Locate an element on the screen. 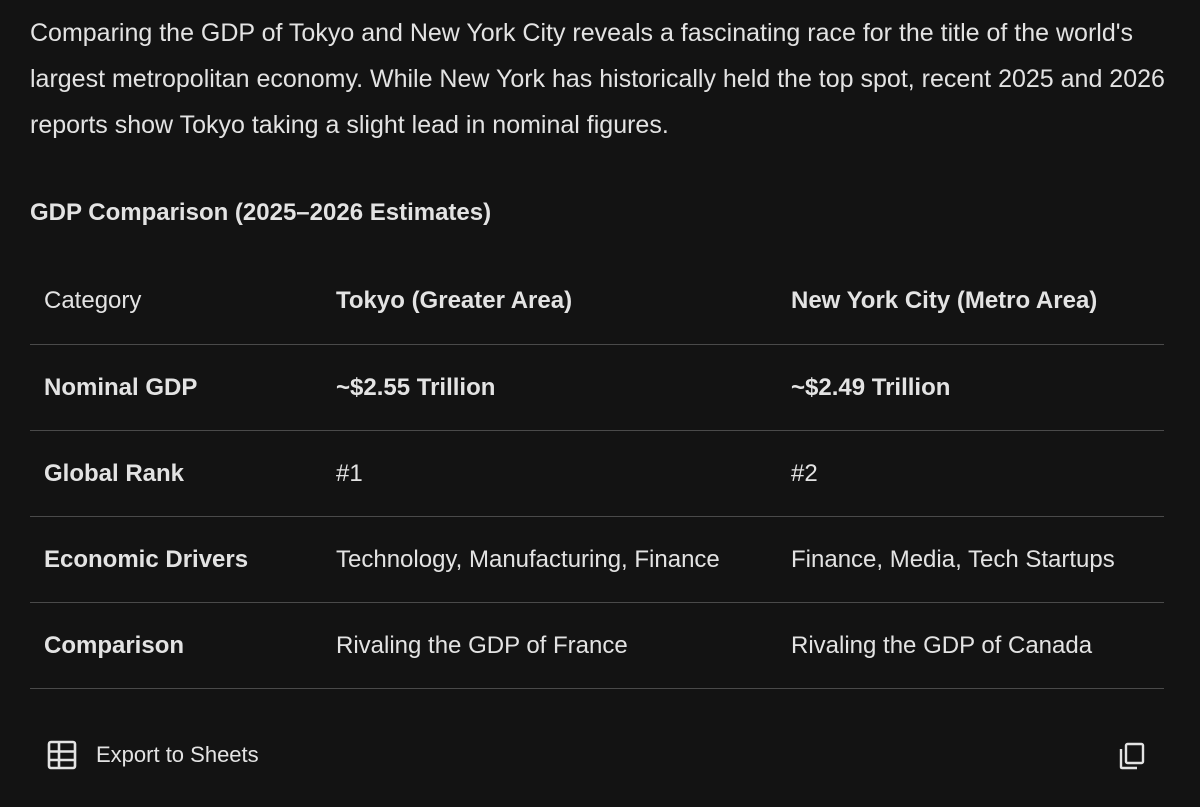 The image size is (1200, 807). new-york-value: ~$2.49 Trillion is located at coordinates (871, 387).